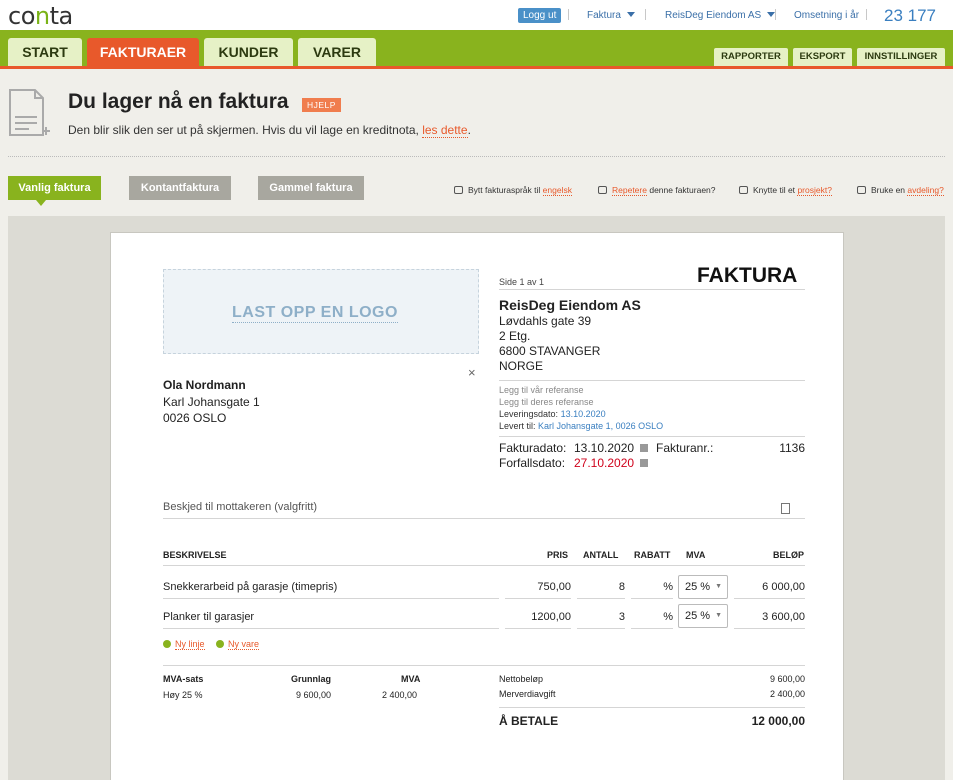 The width and height of the screenshot is (953, 780). Describe the element at coordinates (45, 52) in the screenshot. I see `tab-start: START` at that location.